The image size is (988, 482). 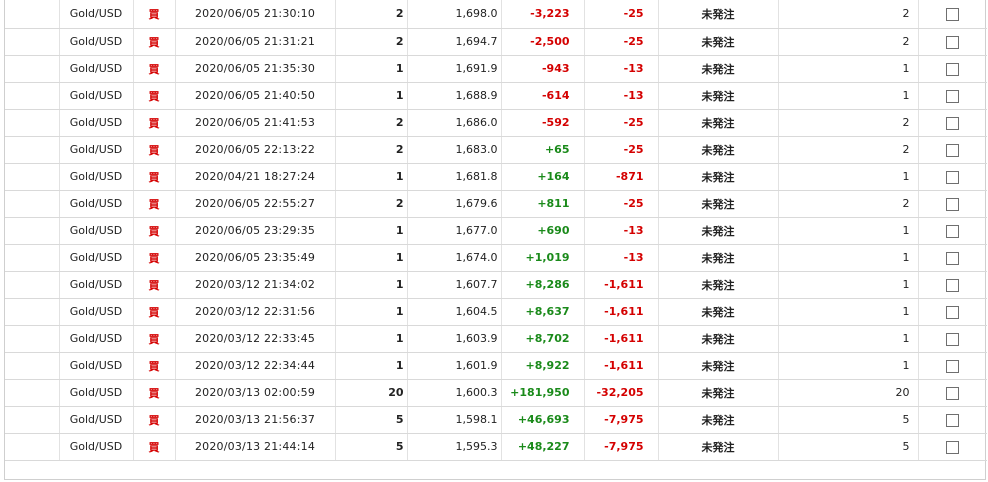 What do you see at coordinates (453, 42) in the screenshot?
I see `price-cell: 1,694.7` at bounding box center [453, 42].